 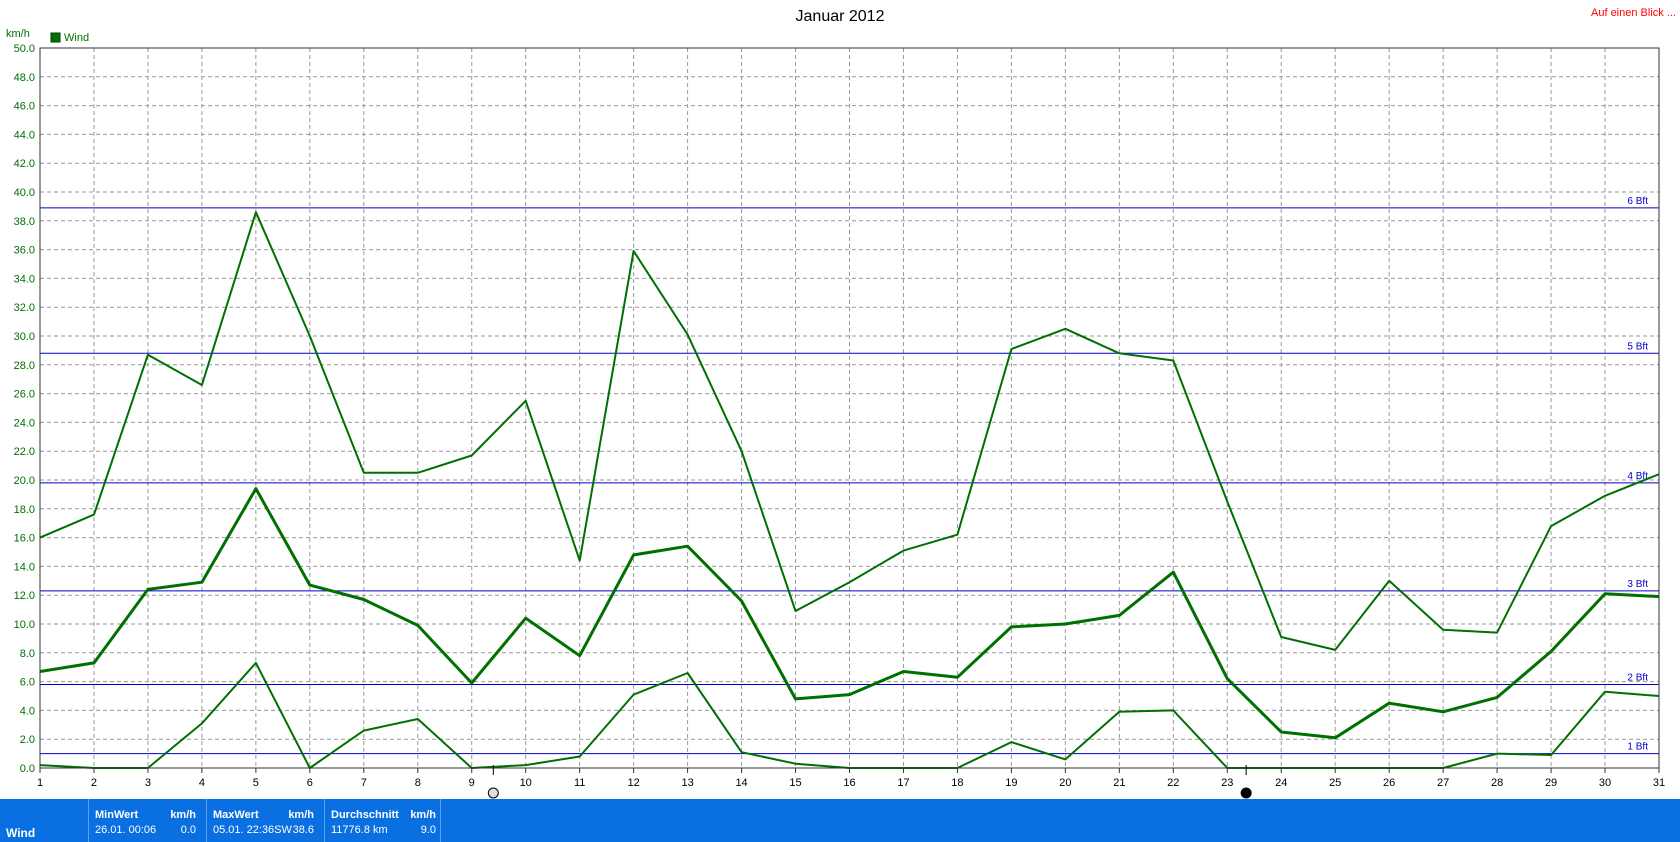 What do you see at coordinates (24, 308) in the screenshot?
I see `y-tick-label: 32.0` at bounding box center [24, 308].